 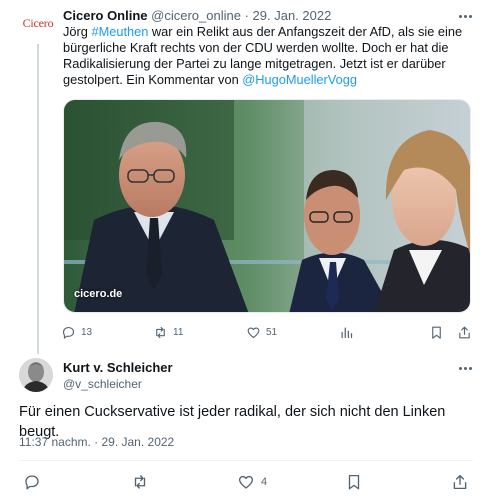 I want to click on parent-author-handle: @cicero_online, so click(x=196, y=15).